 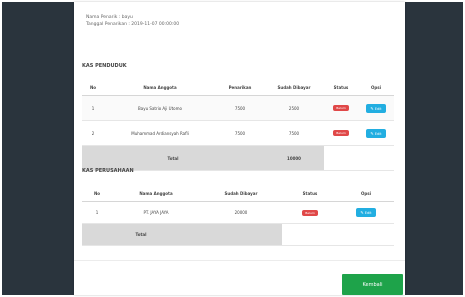 What do you see at coordinates (294, 108) in the screenshot?
I see `cell-sudah-dibayar: 2500` at bounding box center [294, 108].